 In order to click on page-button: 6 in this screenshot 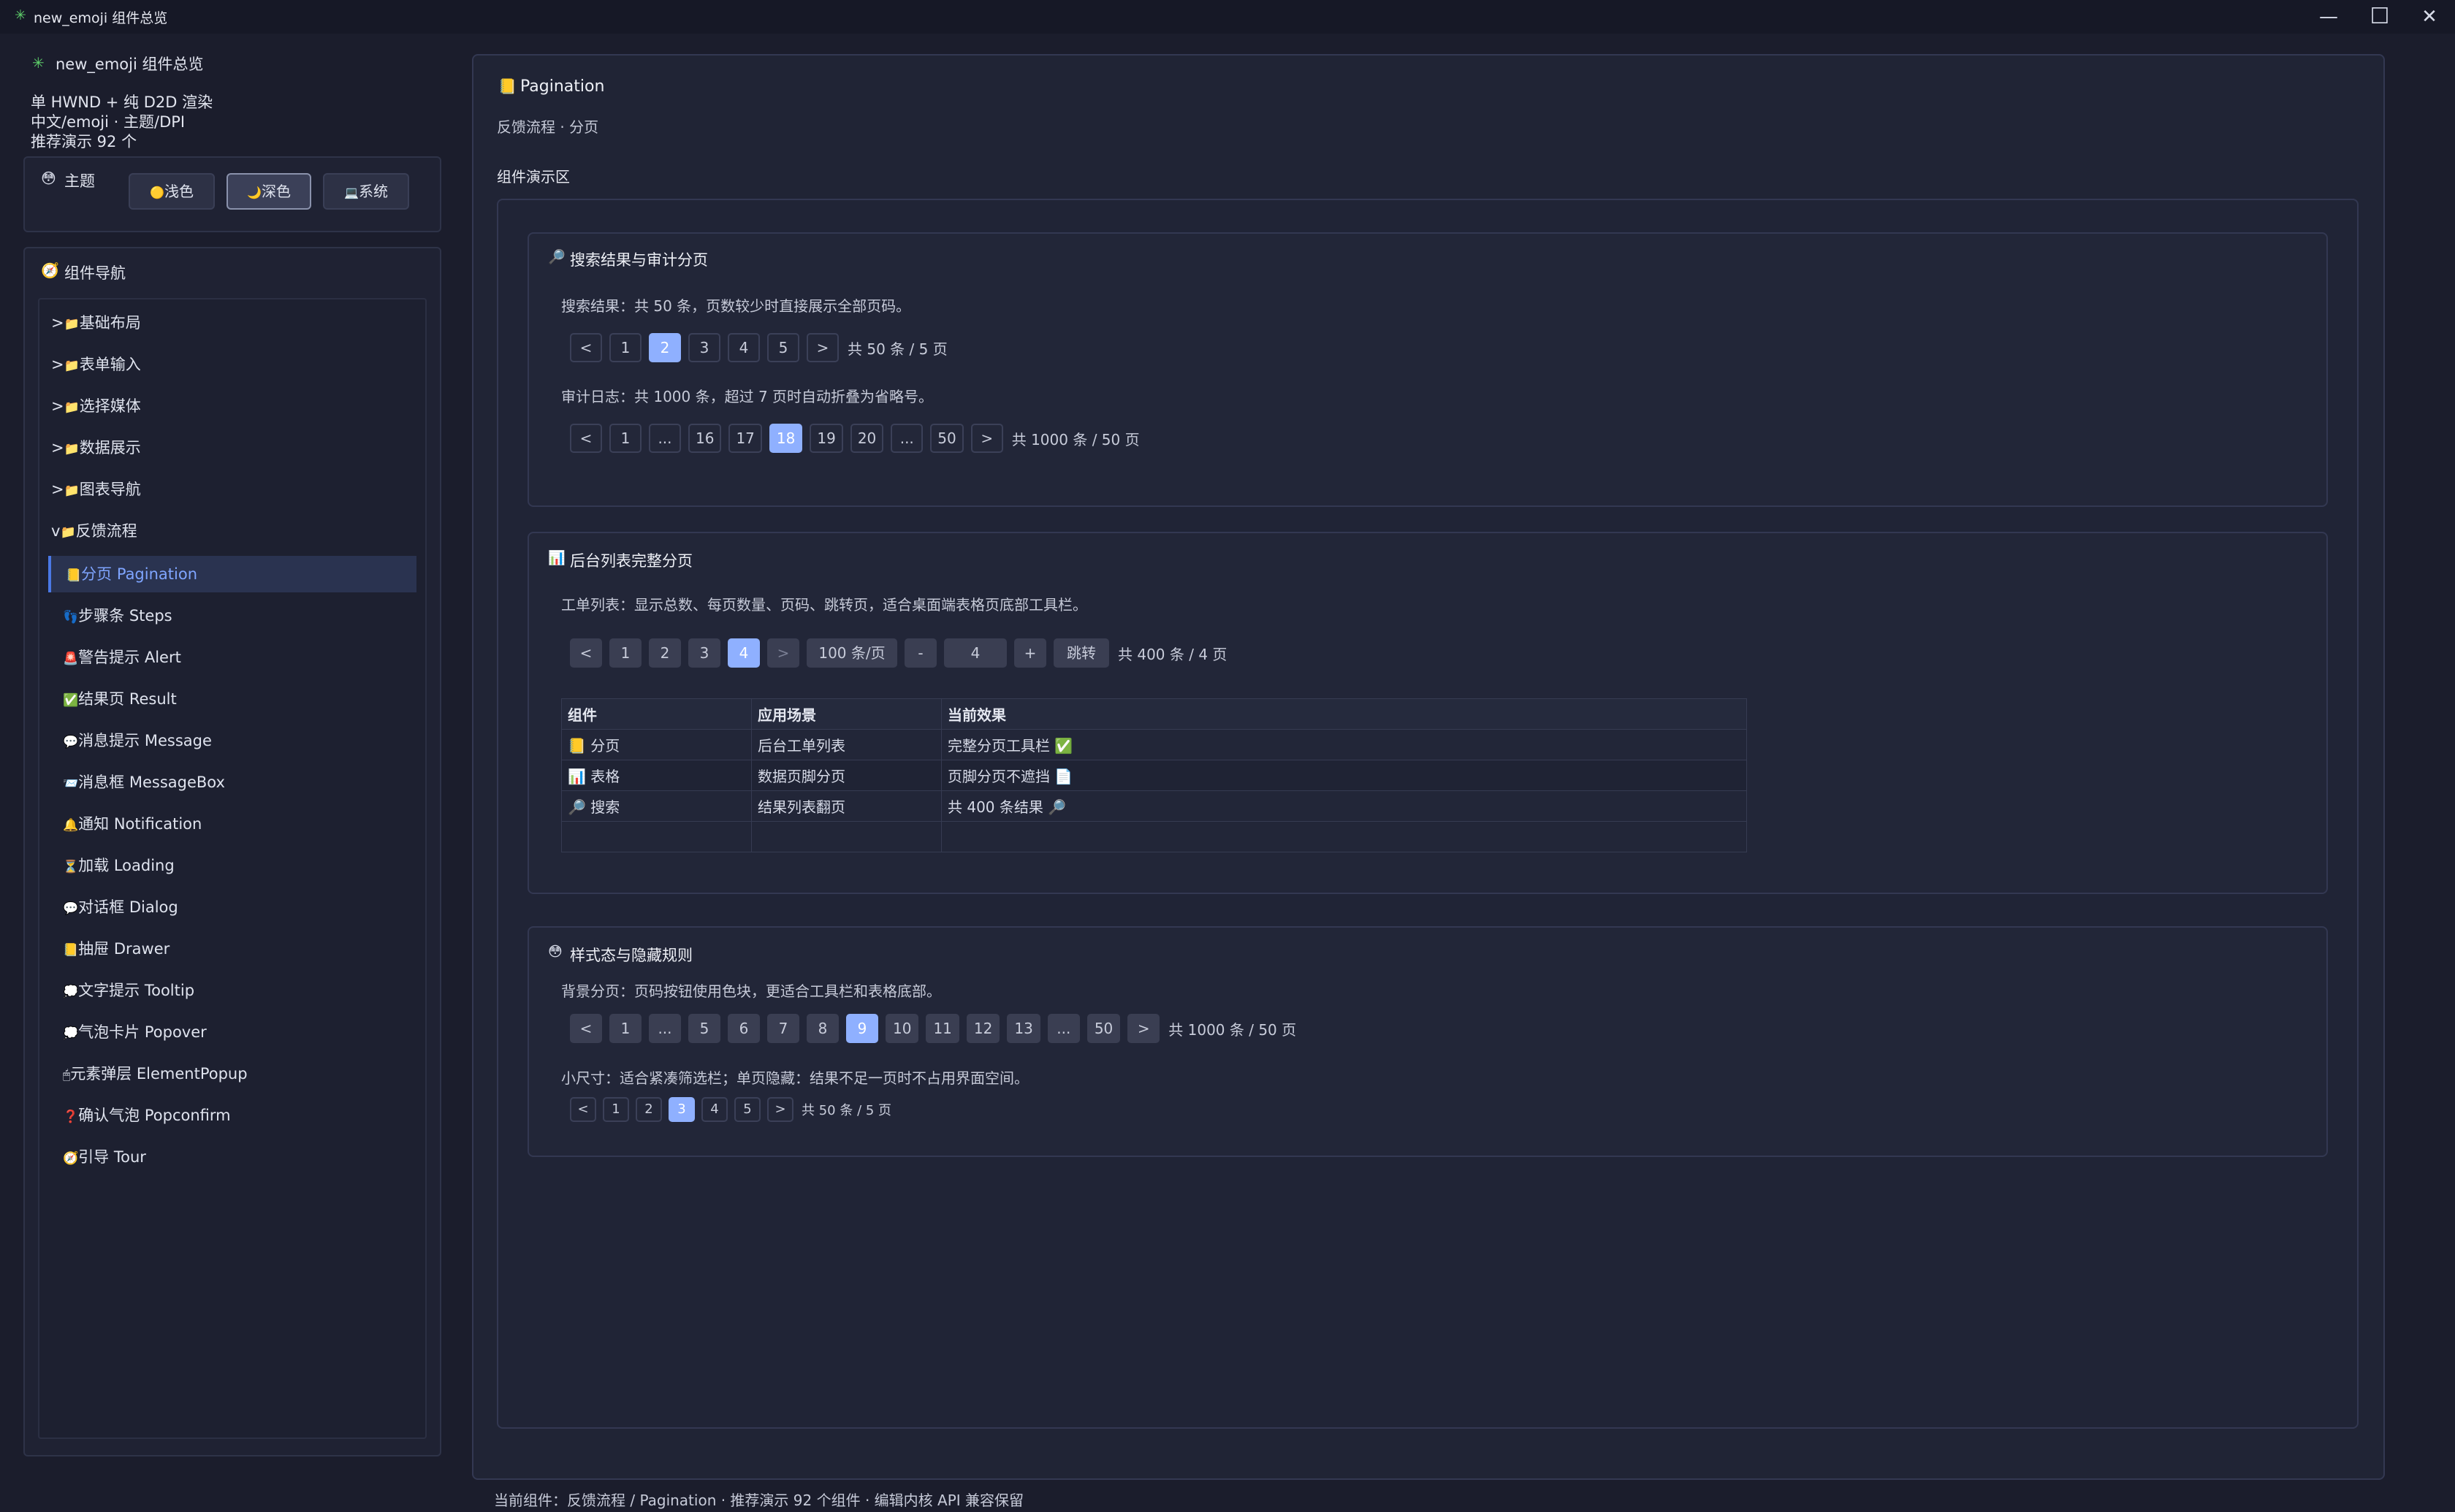, I will do `click(744, 1028)`.